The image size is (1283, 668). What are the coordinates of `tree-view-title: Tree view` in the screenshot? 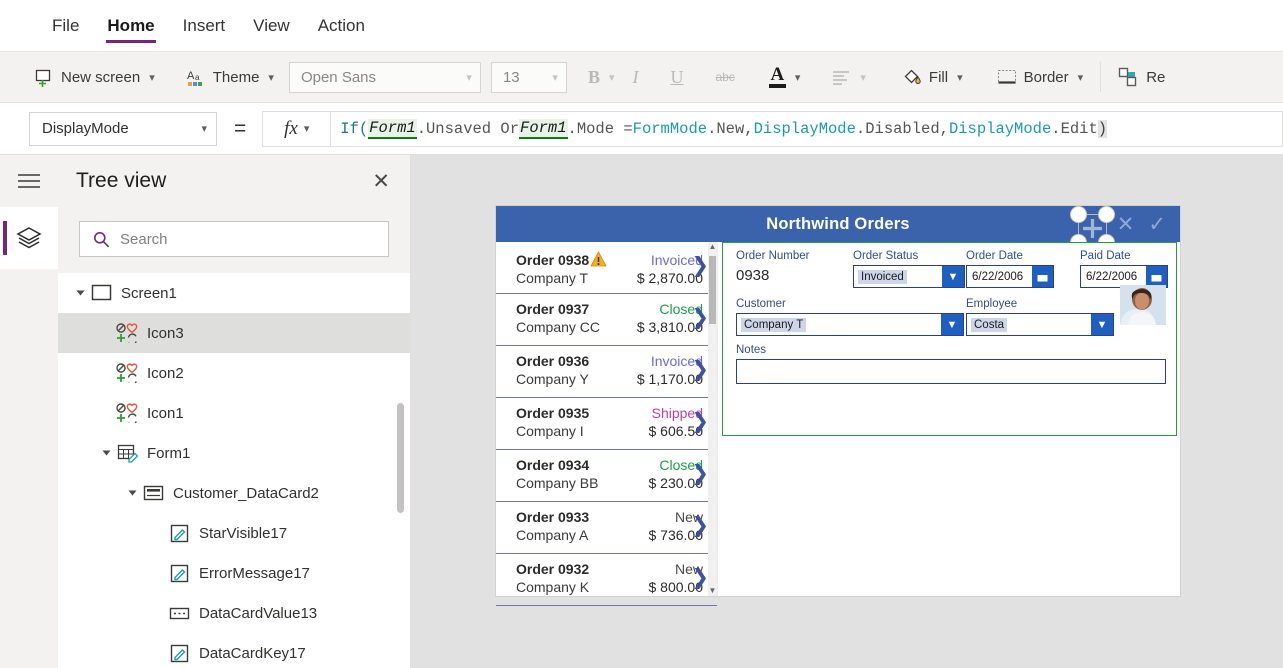 It's located at (121, 180).